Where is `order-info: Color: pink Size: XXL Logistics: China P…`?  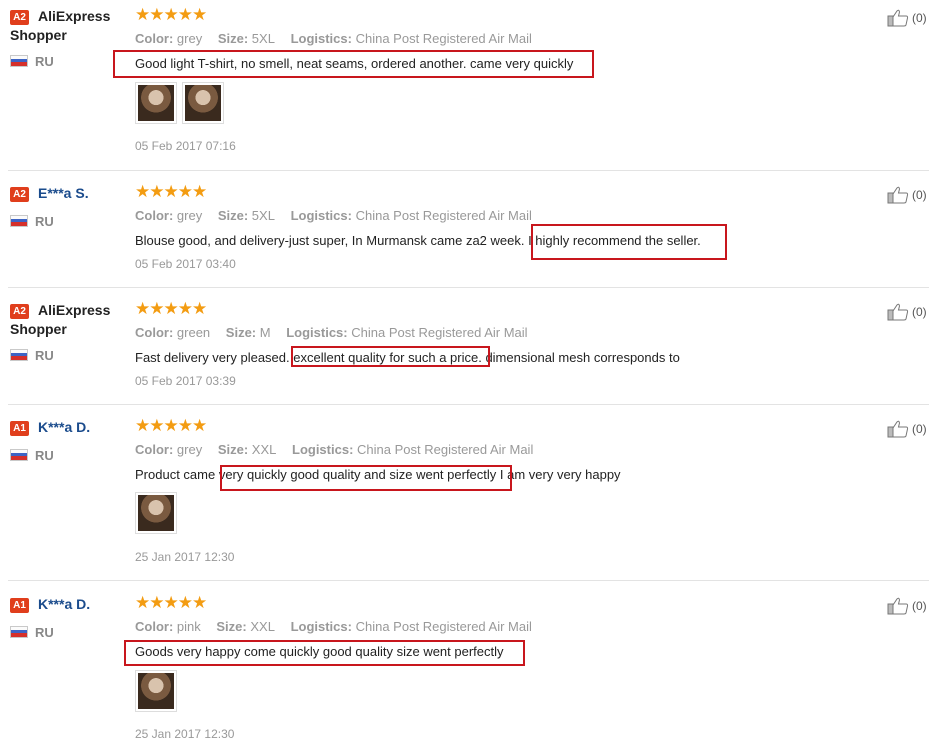 order-info: Color: pink Size: XXL Logistics: China P… is located at coordinates (333, 626).